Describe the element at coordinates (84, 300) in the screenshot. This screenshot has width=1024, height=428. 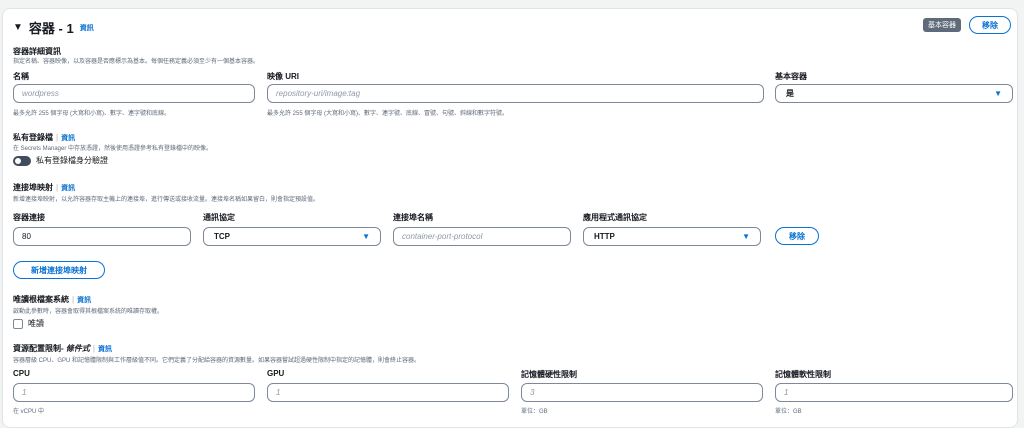
I see `readonly-info-link: 資訊` at that location.